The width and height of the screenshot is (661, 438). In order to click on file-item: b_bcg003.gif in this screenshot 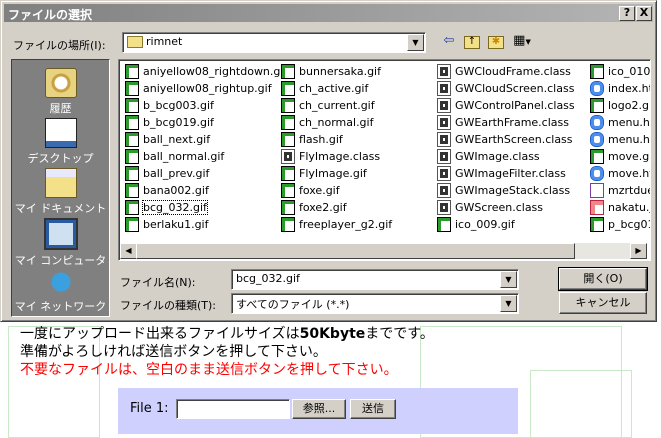, I will do `click(206, 105)`.